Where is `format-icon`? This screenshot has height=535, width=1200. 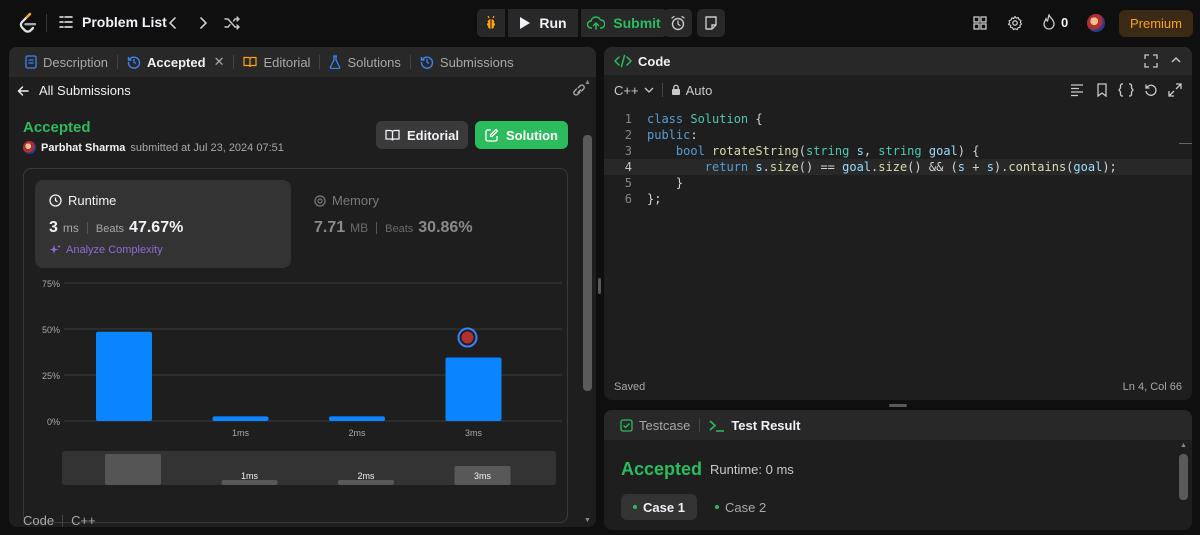
format-icon is located at coordinates (1077, 90).